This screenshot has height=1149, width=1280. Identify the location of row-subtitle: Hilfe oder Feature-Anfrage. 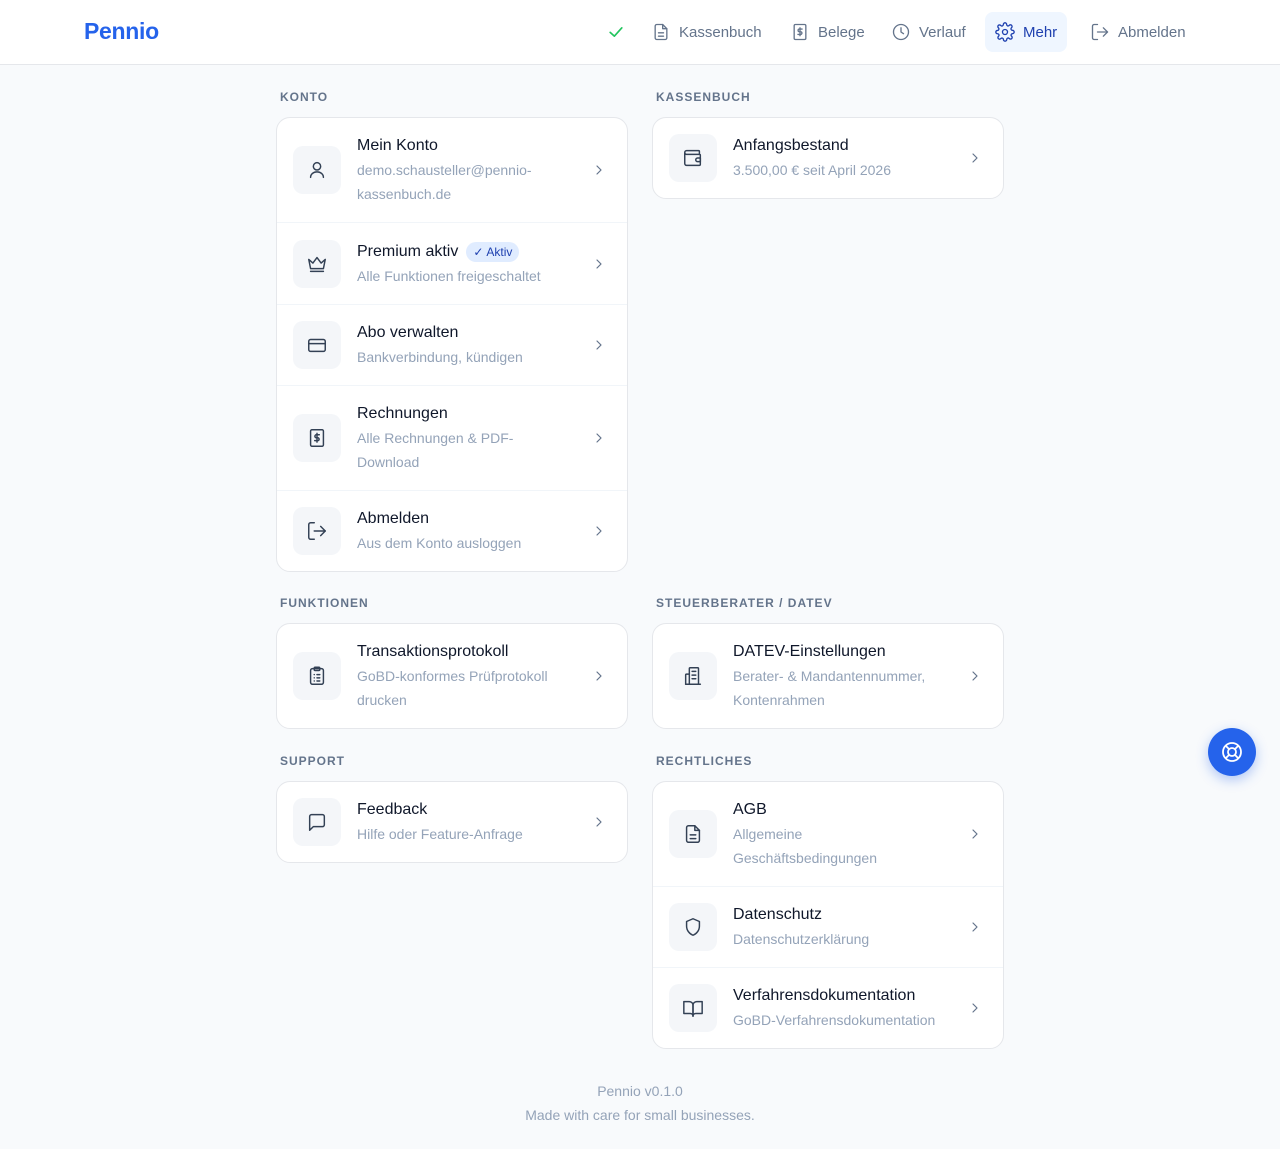
(440, 834).